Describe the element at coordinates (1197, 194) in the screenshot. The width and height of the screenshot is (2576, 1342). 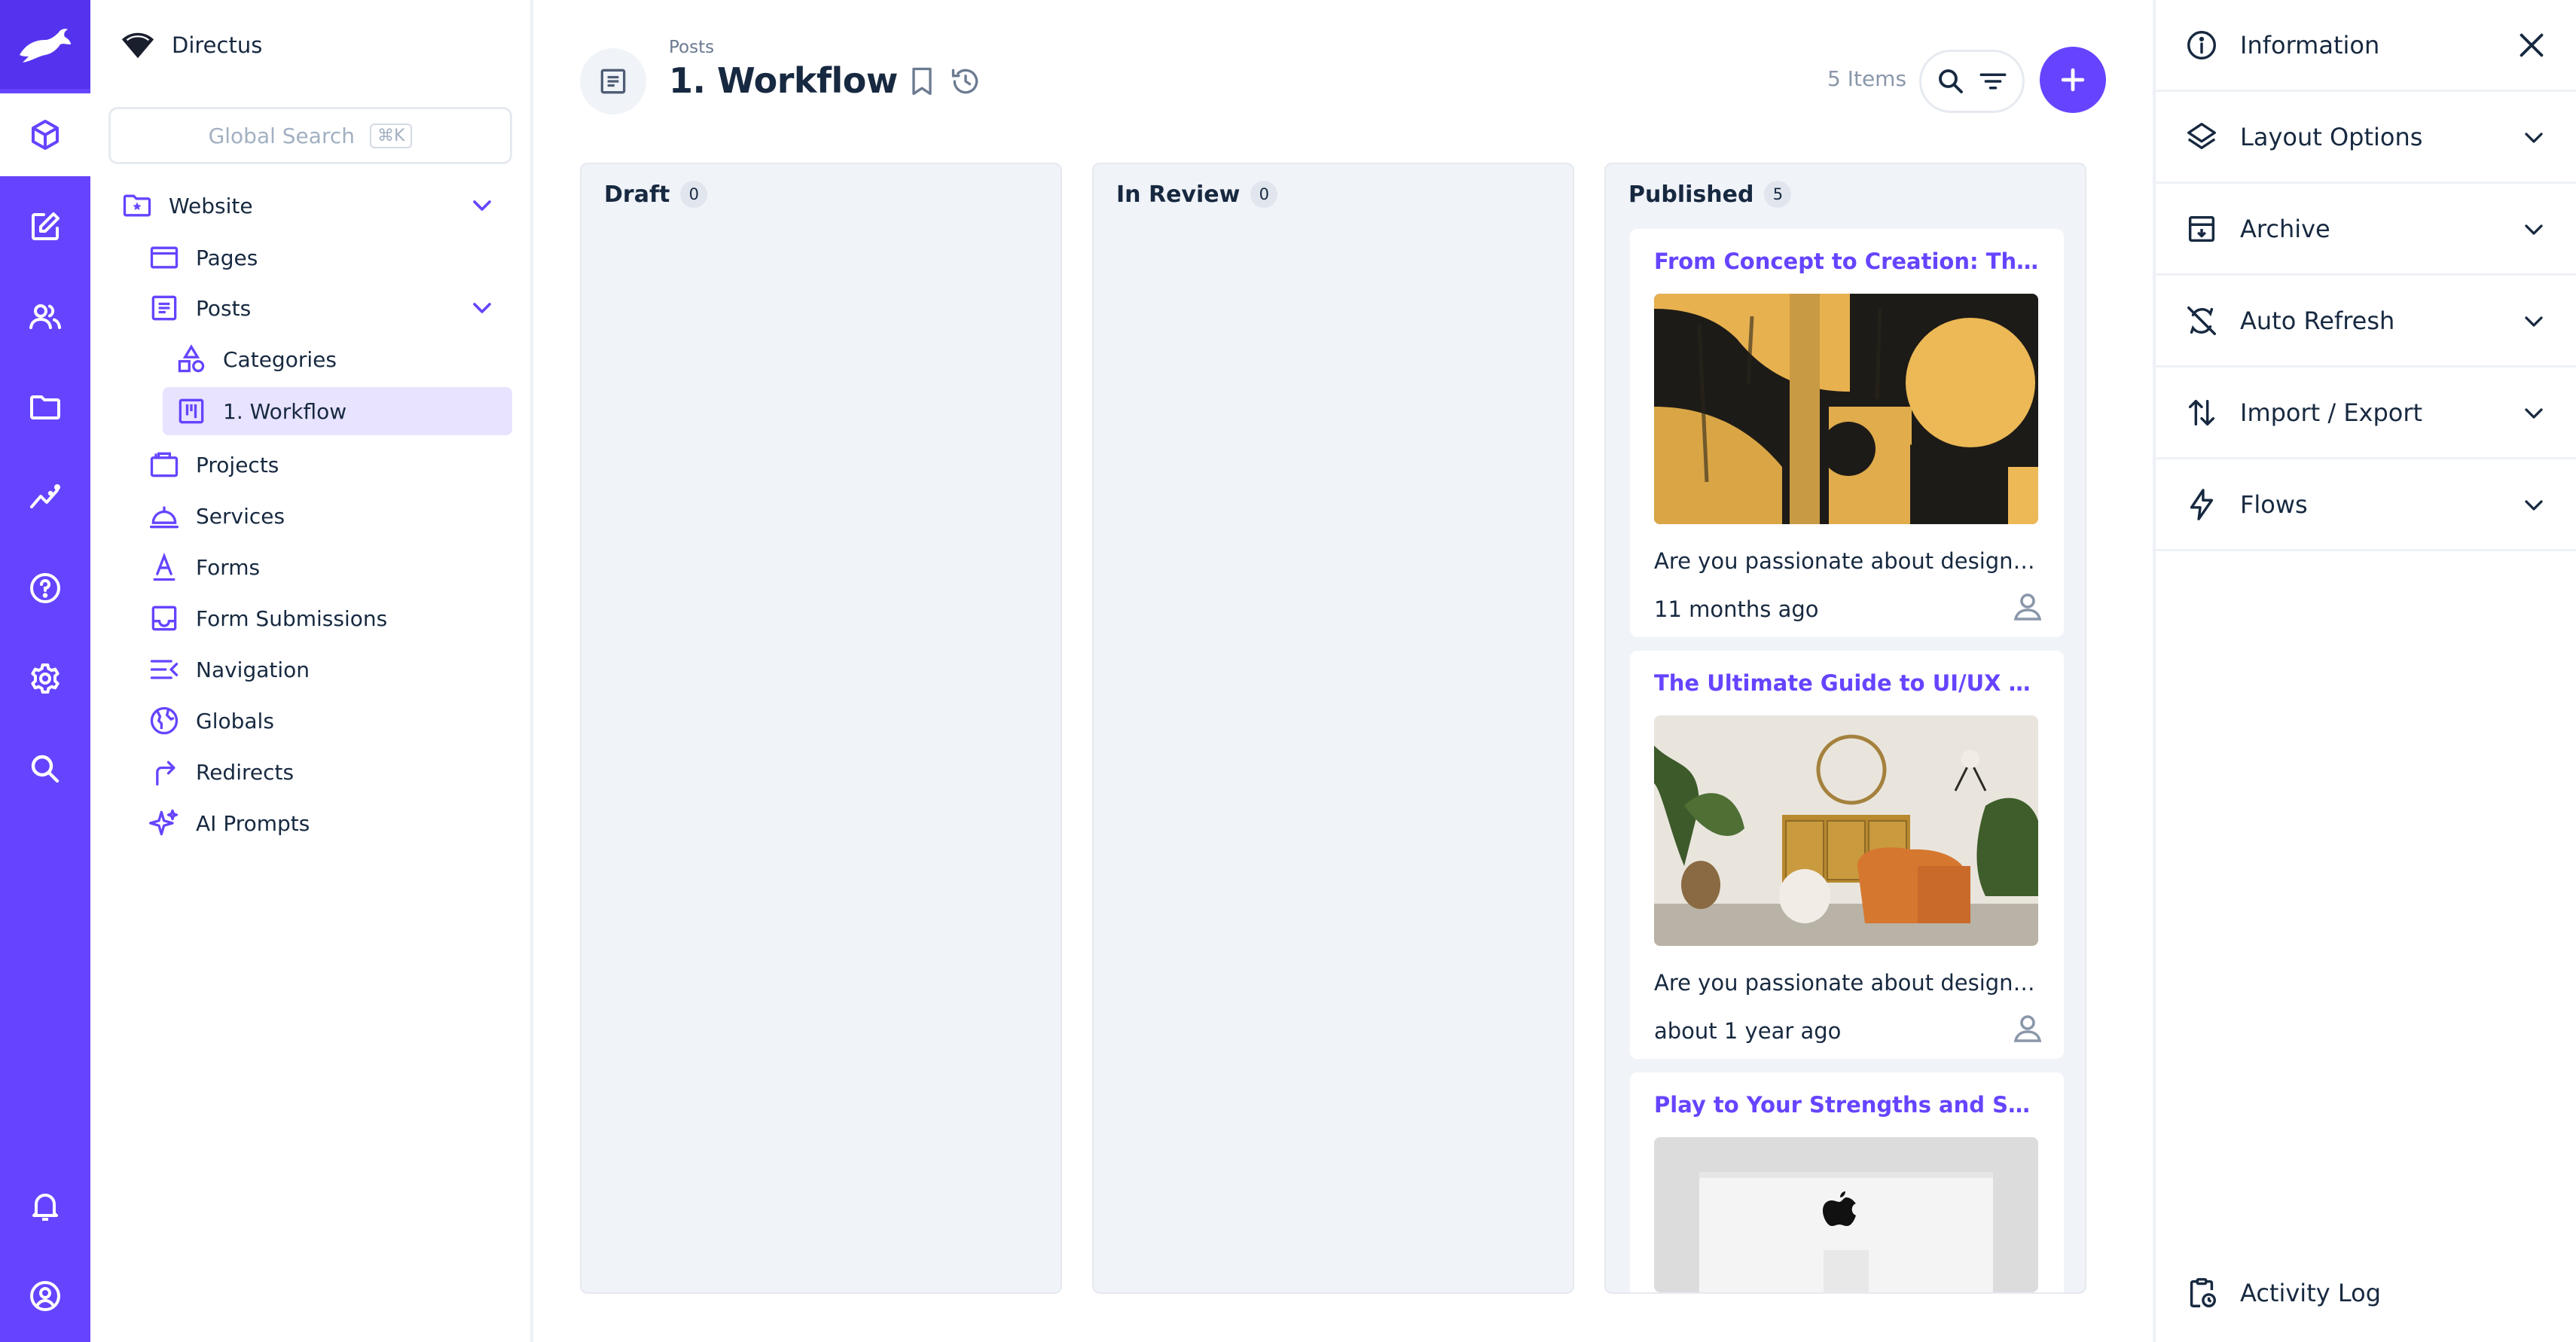
I see `column-header: In Review 0` at that location.